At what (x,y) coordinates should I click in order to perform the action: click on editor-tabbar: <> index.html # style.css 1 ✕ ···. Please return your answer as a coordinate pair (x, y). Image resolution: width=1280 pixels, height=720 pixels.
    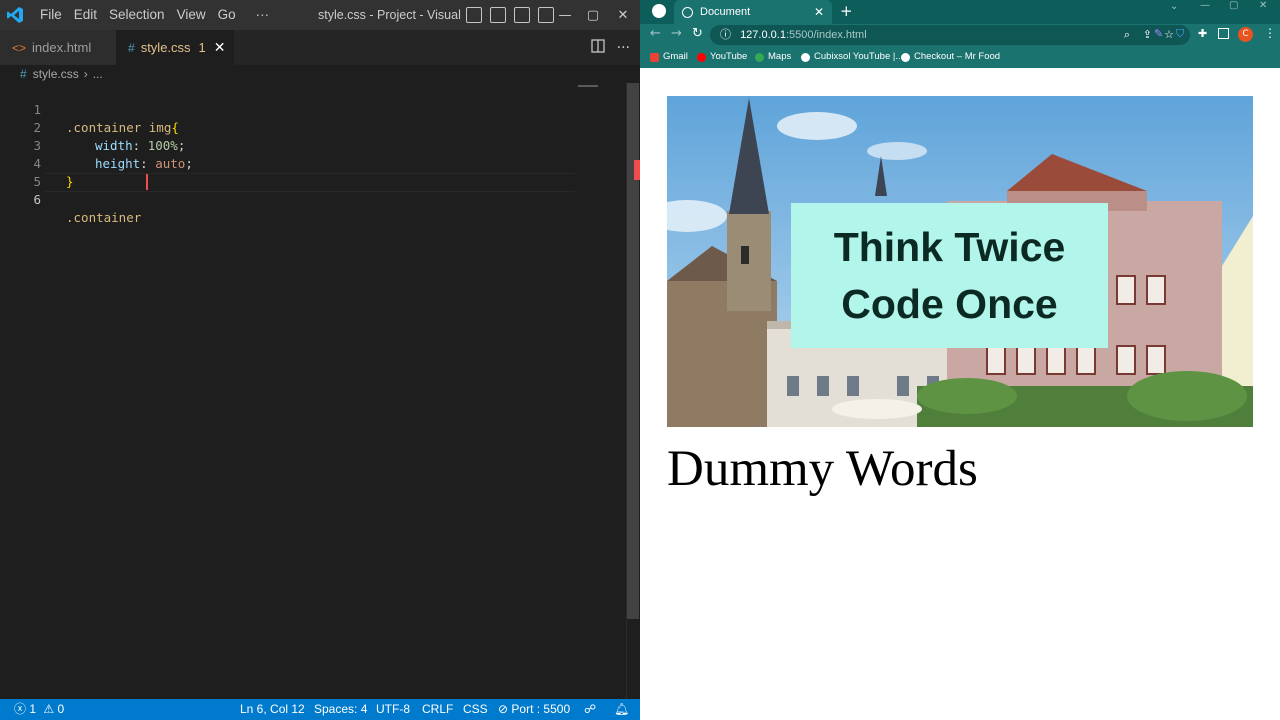
    Looking at the image, I should click on (320, 47).